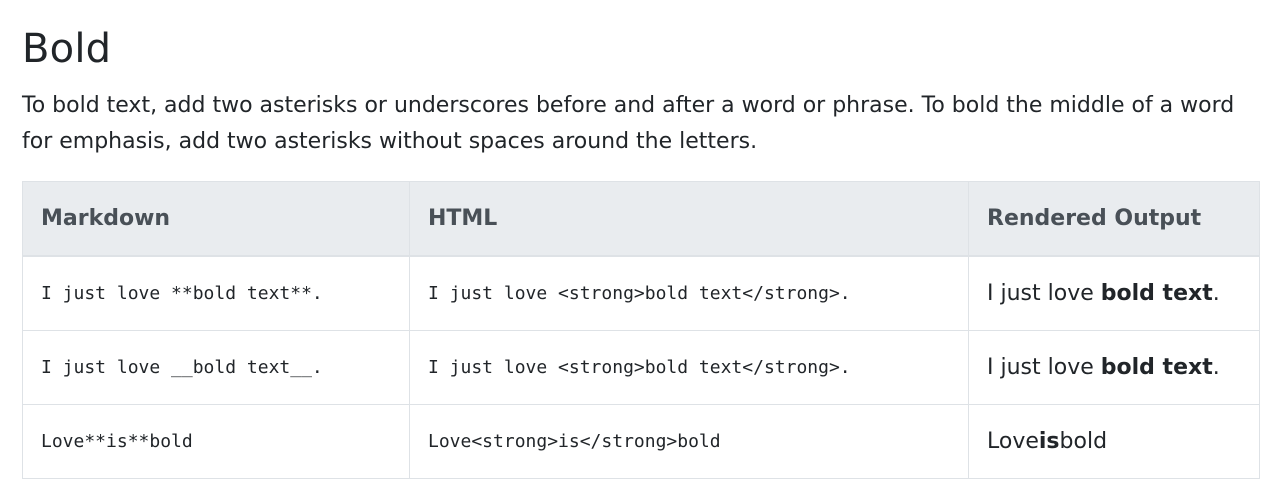 The height and width of the screenshot is (487, 1273). I want to click on rendered-bold-text: is, so click(1049, 441).